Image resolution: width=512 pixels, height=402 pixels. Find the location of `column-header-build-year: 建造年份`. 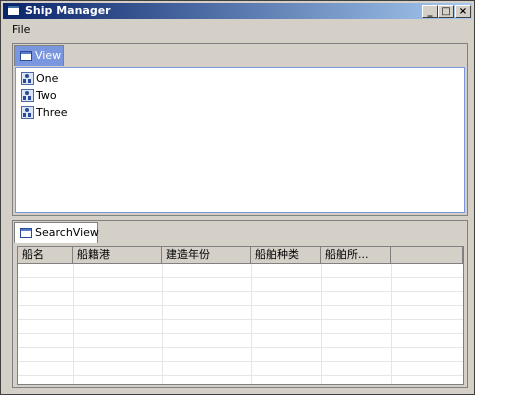

column-header-build-year: 建造年份 is located at coordinates (206, 255).